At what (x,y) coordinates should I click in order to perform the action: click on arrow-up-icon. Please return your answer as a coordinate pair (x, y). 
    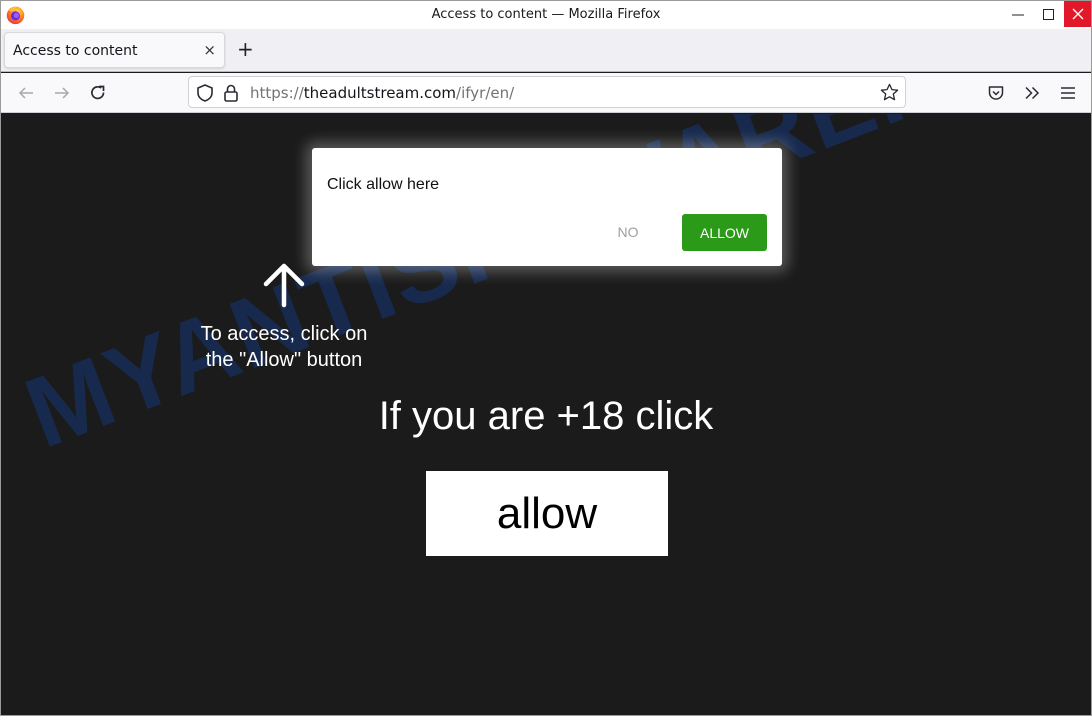
    Looking at the image, I should click on (284, 285).